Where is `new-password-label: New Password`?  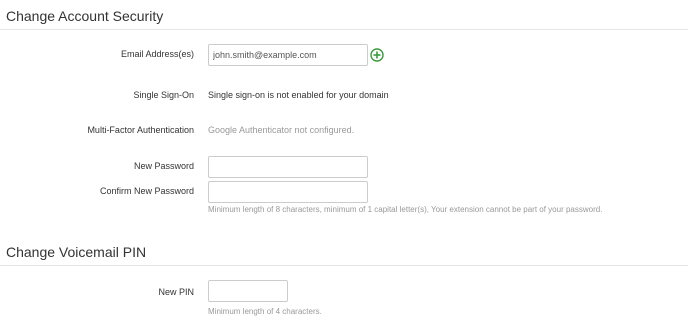
new-password-label: New Password is located at coordinates (163, 166).